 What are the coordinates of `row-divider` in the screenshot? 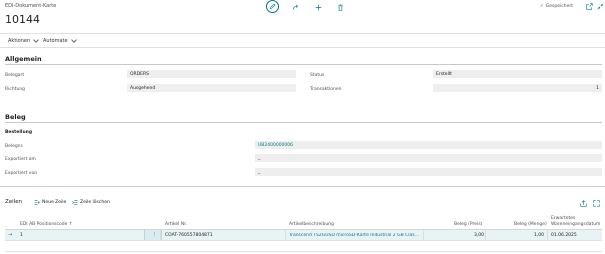 It's located at (303, 251).